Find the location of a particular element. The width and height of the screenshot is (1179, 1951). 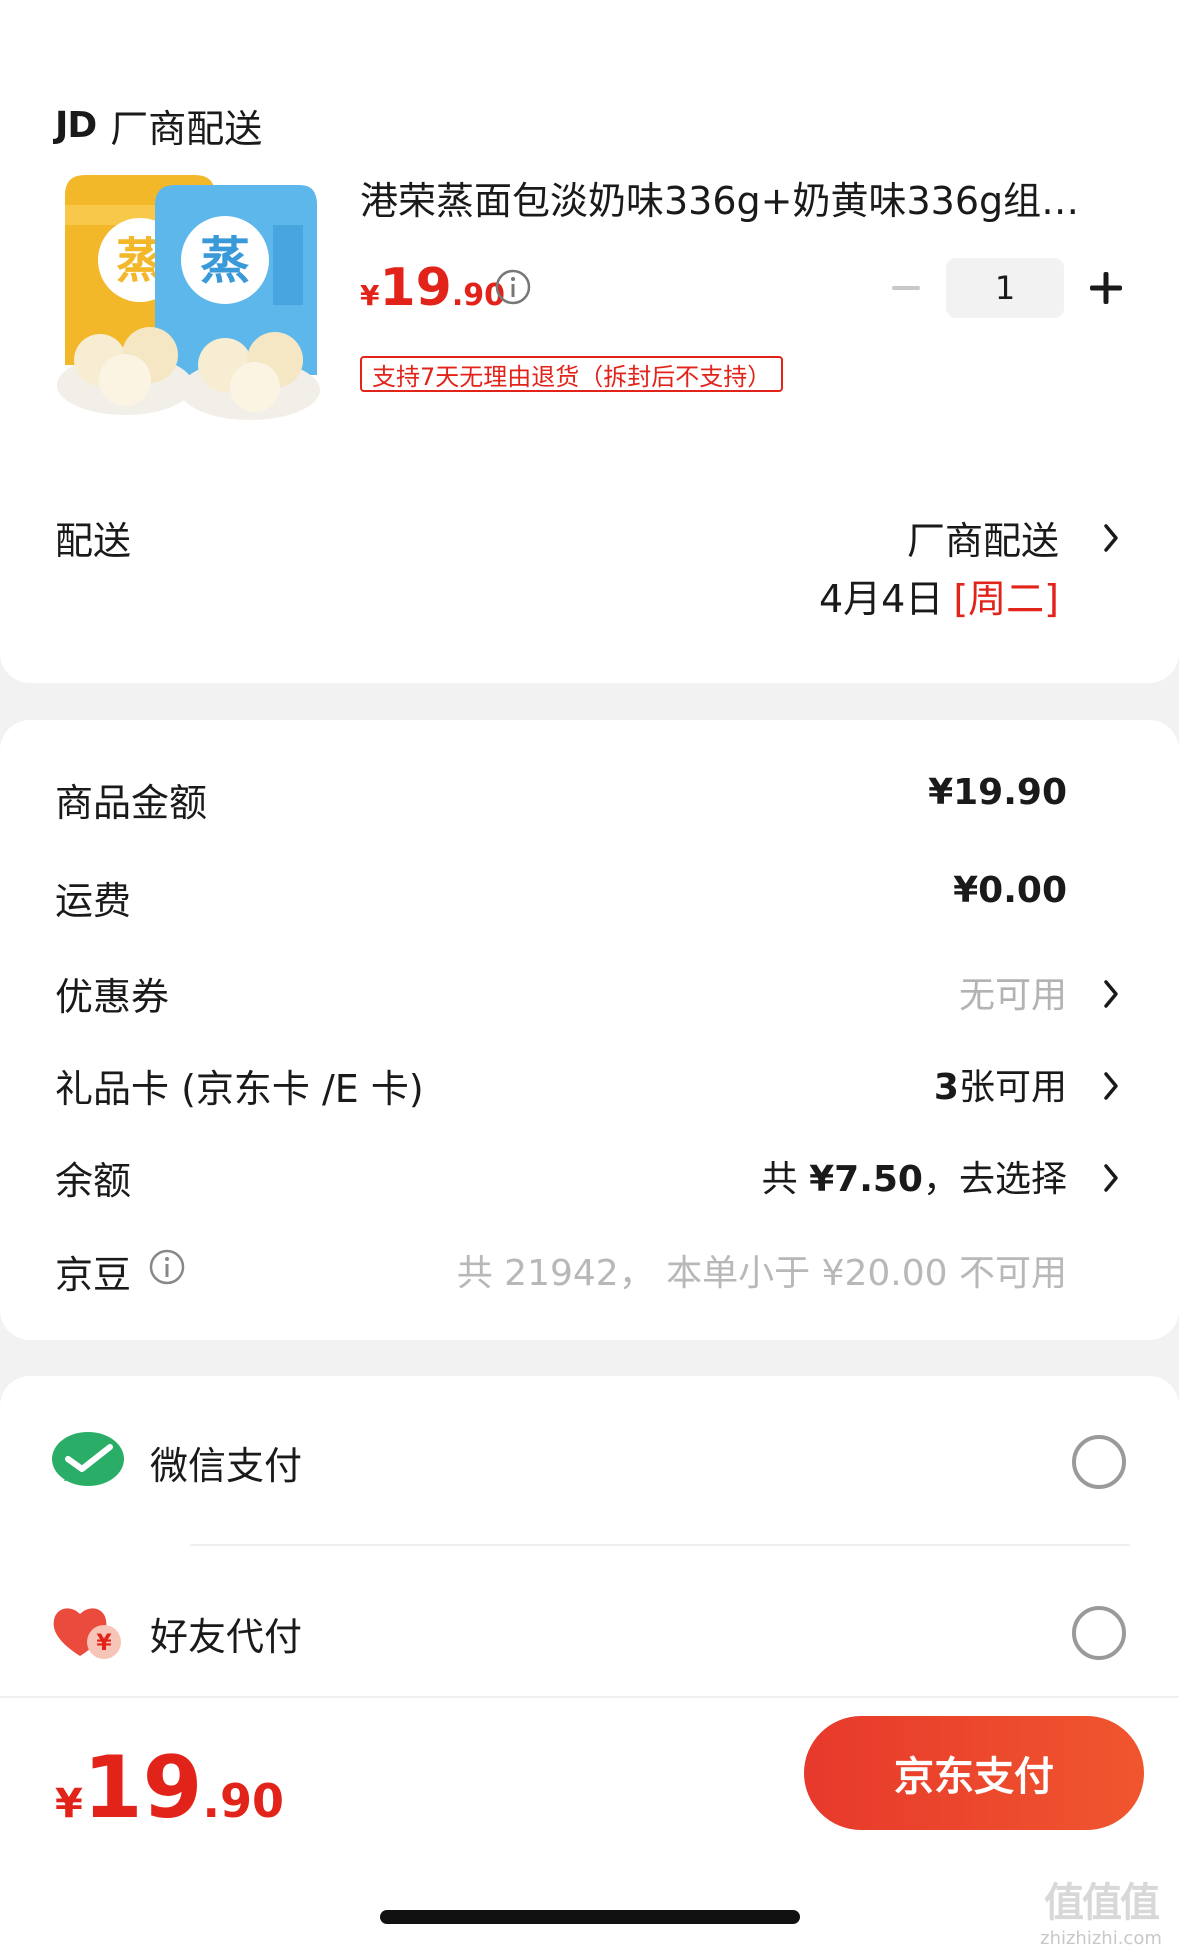

quantity-increase-button is located at coordinates (1106, 288).